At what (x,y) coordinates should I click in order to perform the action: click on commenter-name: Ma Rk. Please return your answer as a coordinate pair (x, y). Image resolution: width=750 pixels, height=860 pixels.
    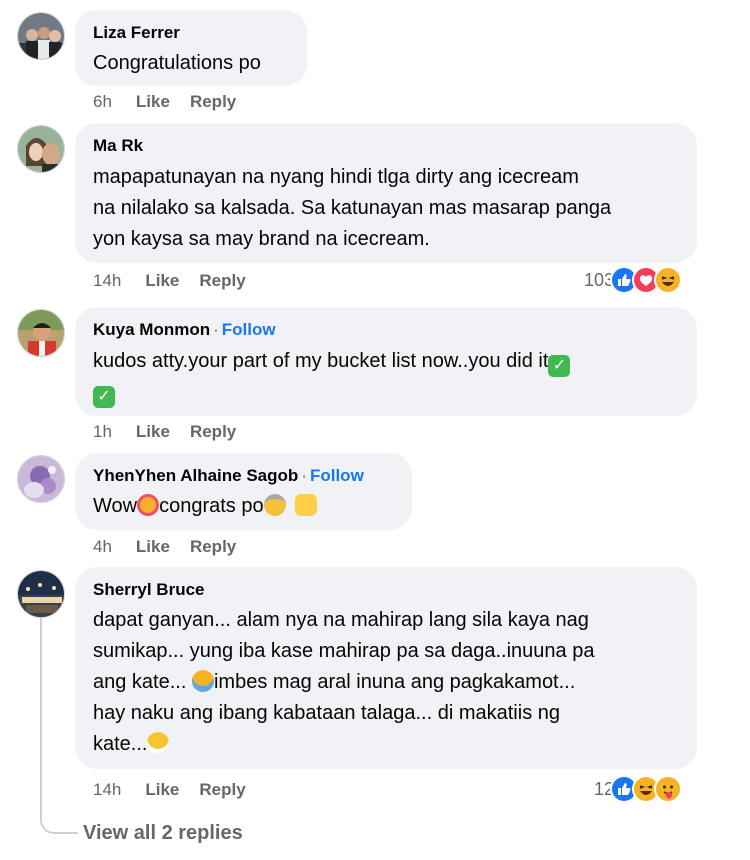
    Looking at the image, I should click on (118, 145).